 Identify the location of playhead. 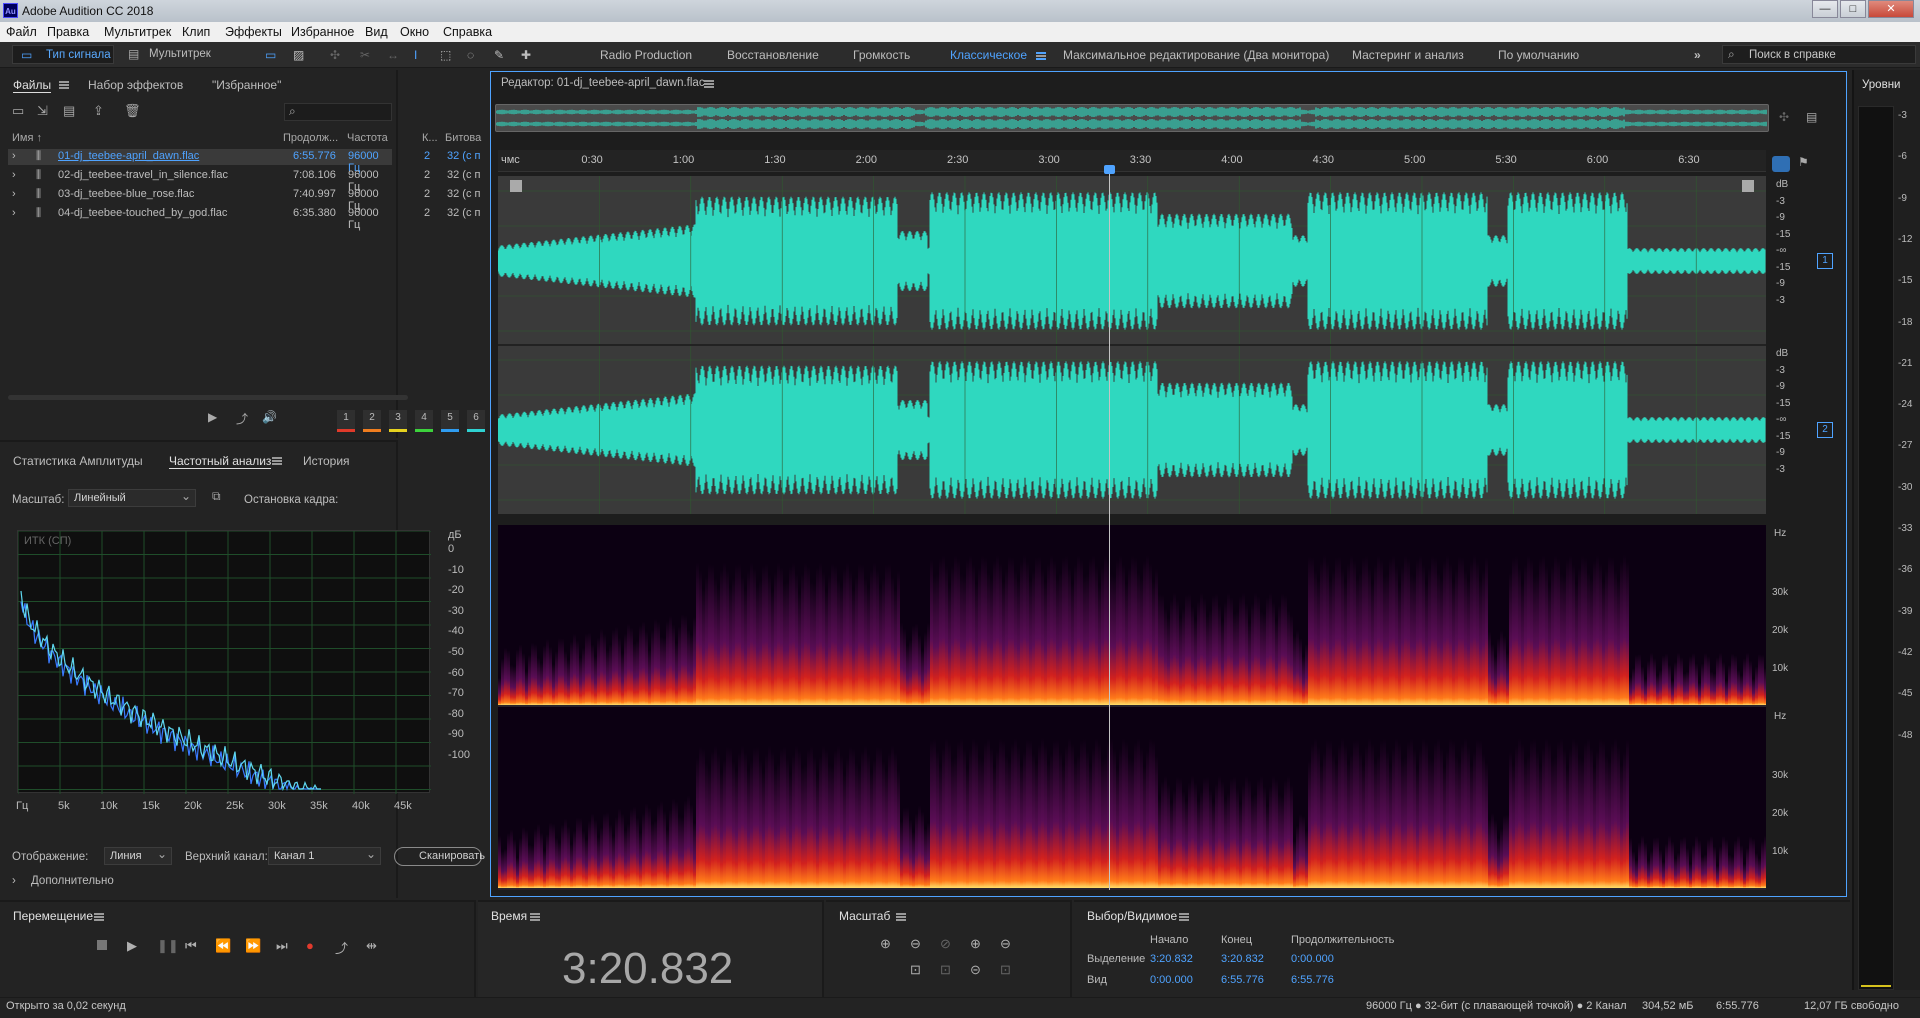
(1109, 531).